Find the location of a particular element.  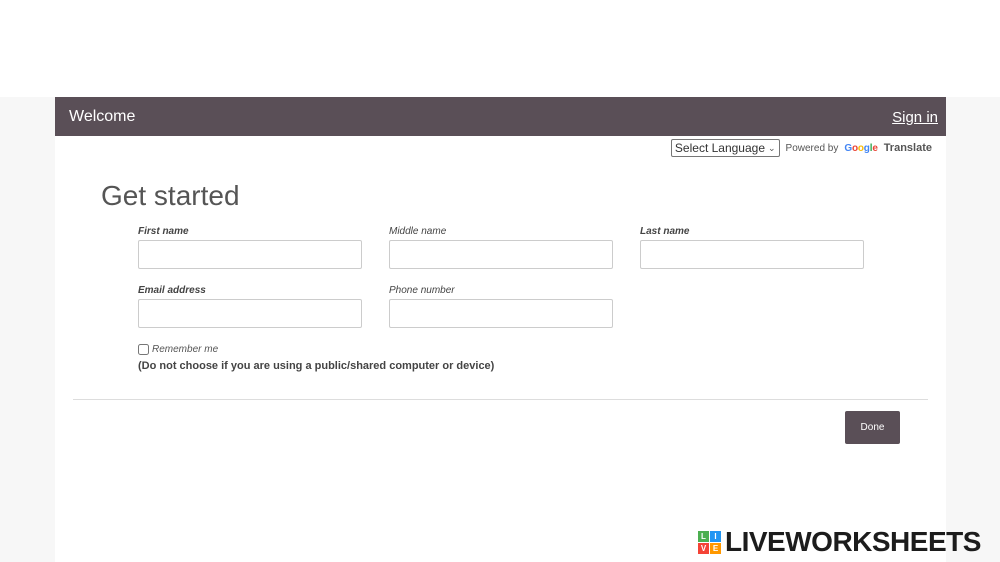

done-button: Done is located at coordinates (872, 427).